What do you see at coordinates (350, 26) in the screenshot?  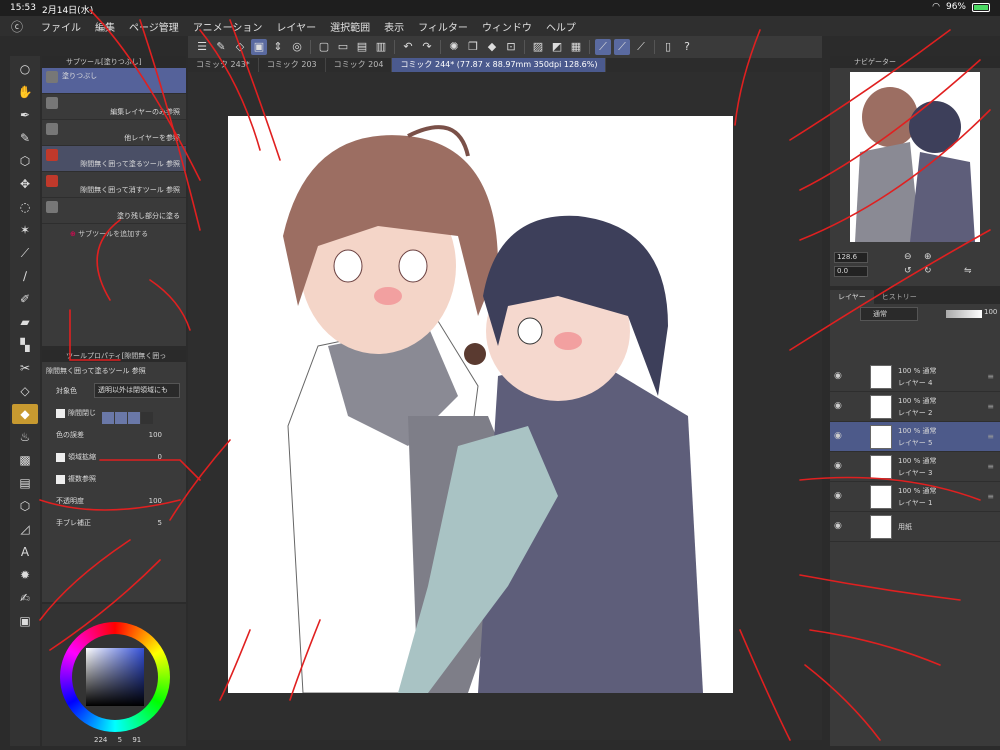 I see `menu-selection: 選択範囲` at bounding box center [350, 26].